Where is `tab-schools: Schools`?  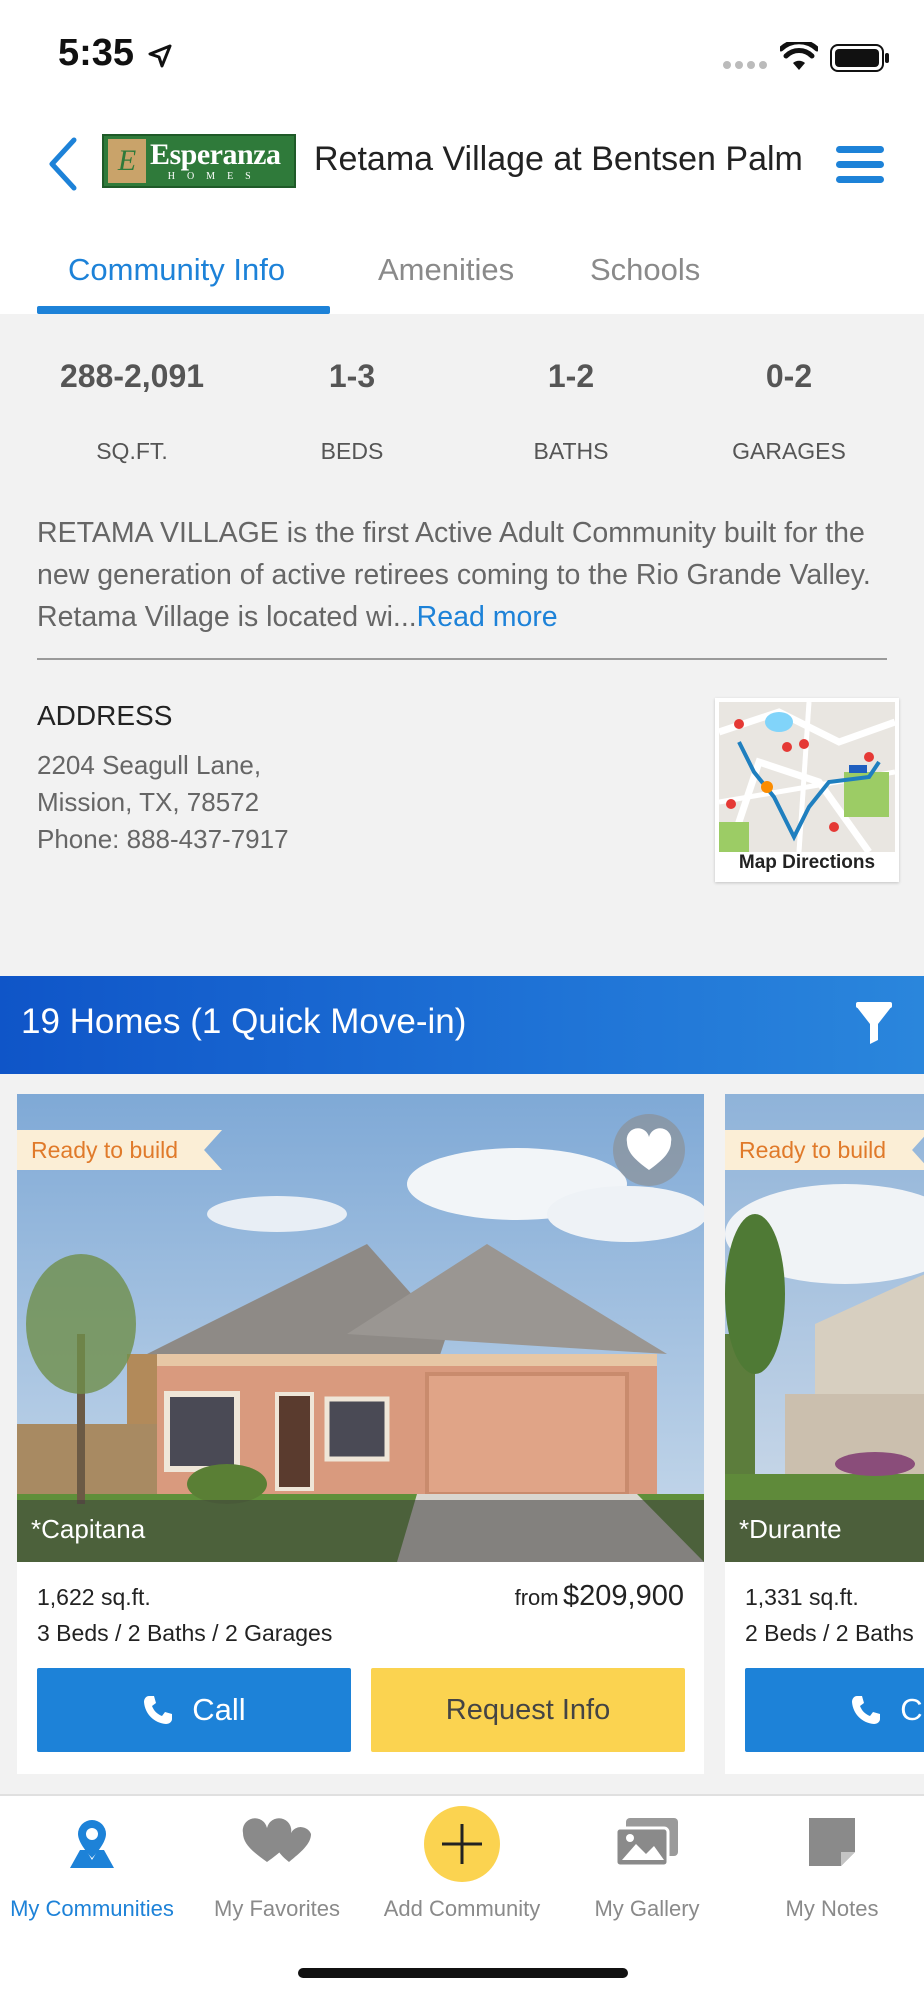
tab-schools: Schools is located at coordinates (645, 270).